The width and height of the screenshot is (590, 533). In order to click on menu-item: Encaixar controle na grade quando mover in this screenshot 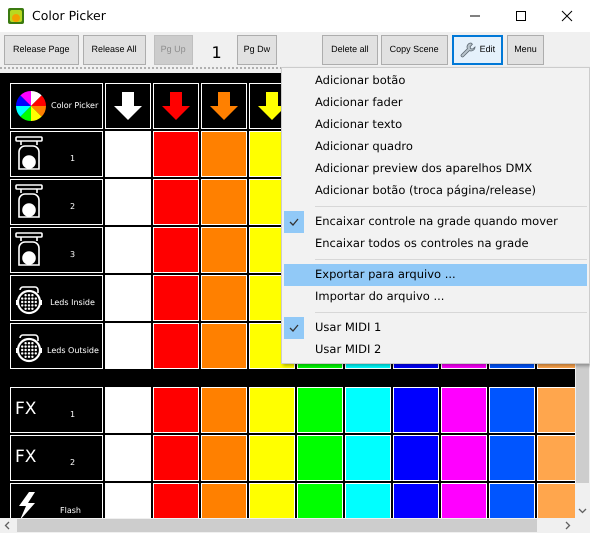, I will do `click(435, 222)`.